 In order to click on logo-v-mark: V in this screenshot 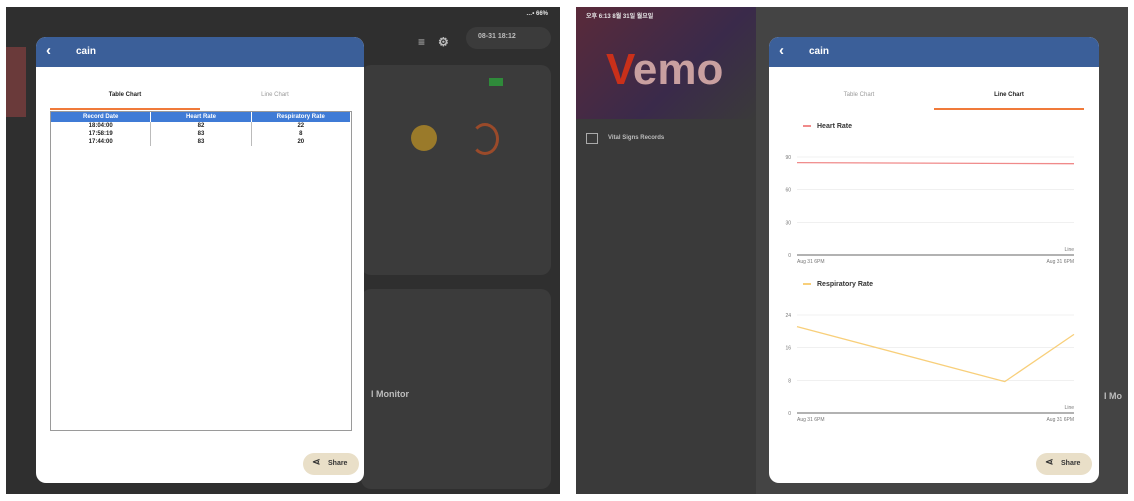, I will do `click(619, 69)`.